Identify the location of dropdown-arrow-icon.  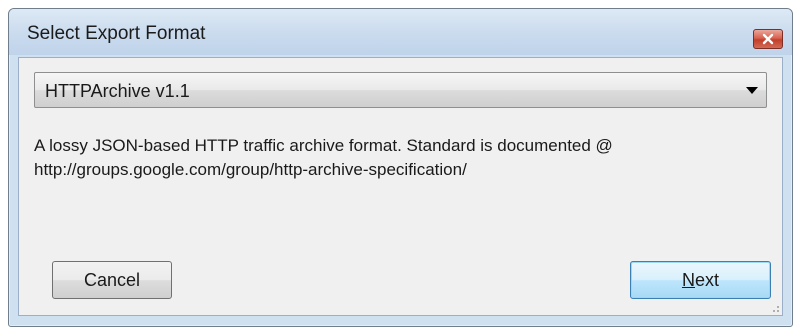
(752, 90).